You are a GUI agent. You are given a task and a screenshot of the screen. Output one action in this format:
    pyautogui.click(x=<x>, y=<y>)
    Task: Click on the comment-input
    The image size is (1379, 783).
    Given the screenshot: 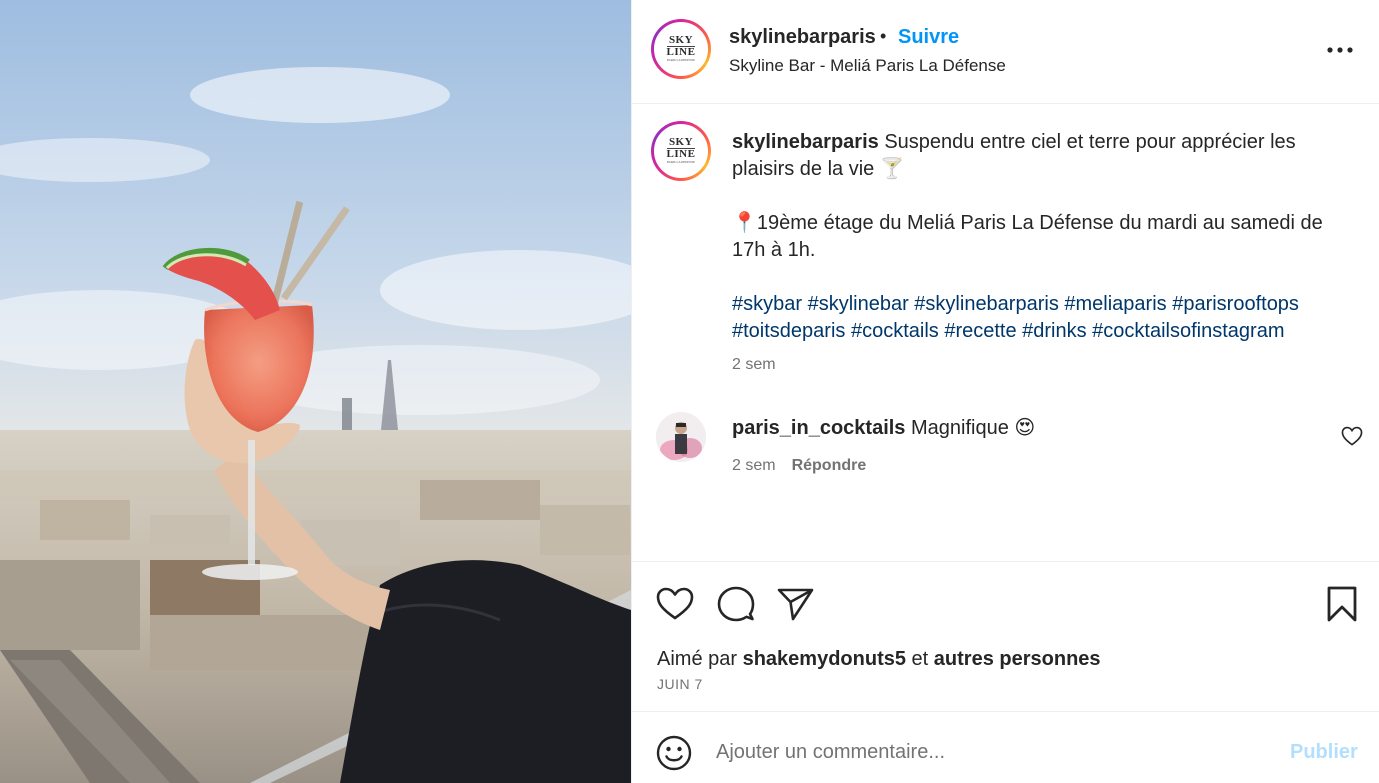 What is the action you would take?
    pyautogui.click(x=986, y=752)
    